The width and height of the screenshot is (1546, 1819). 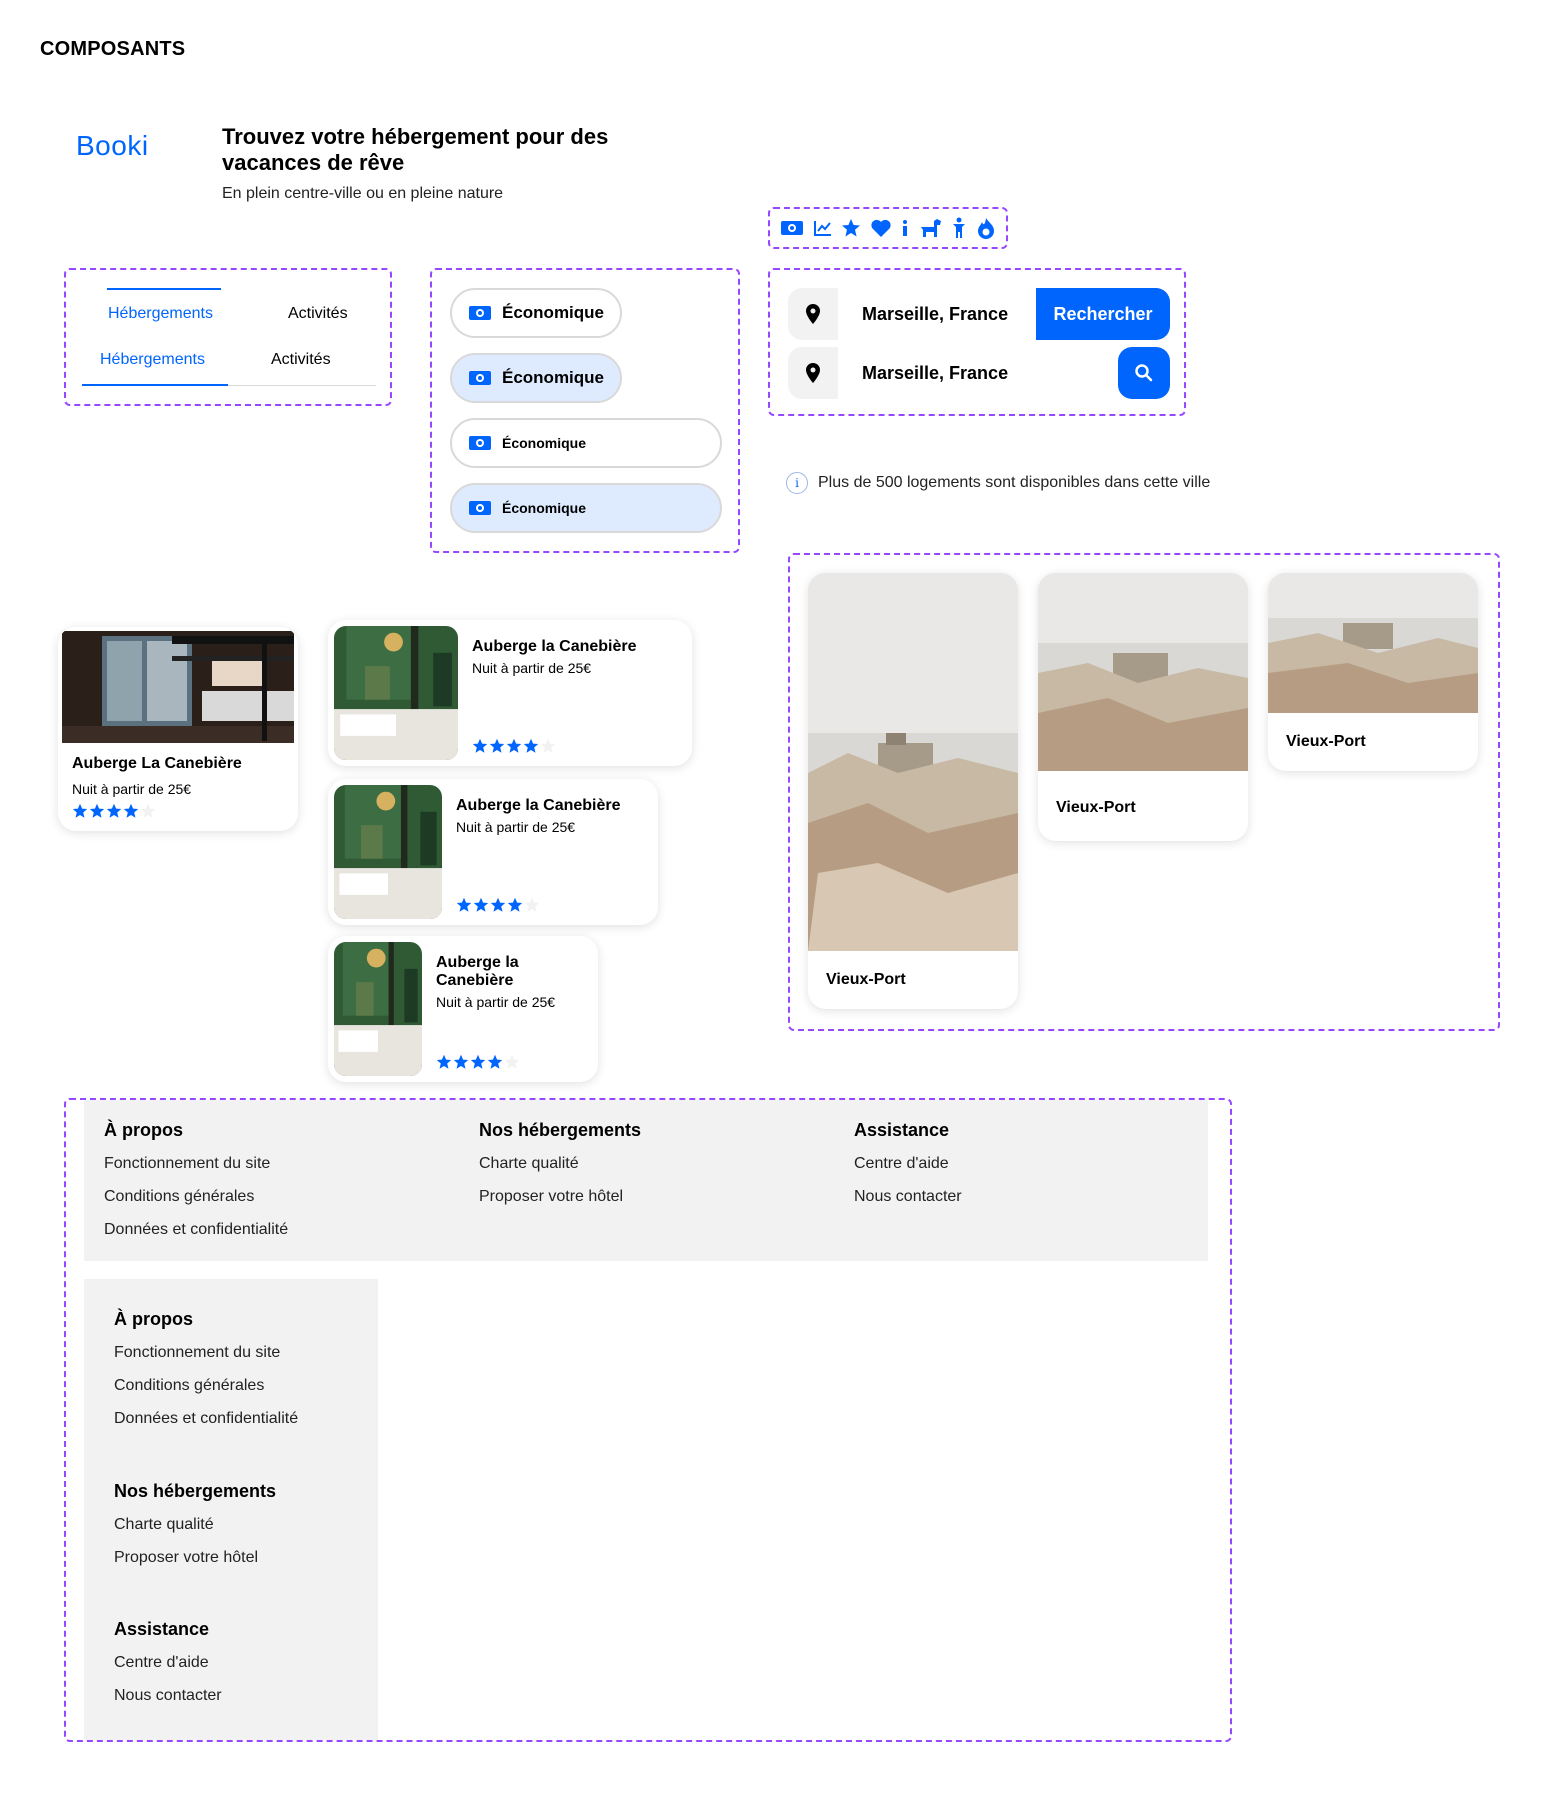 I want to click on popular-card-tall: Vieux-Port, so click(x=913, y=791).